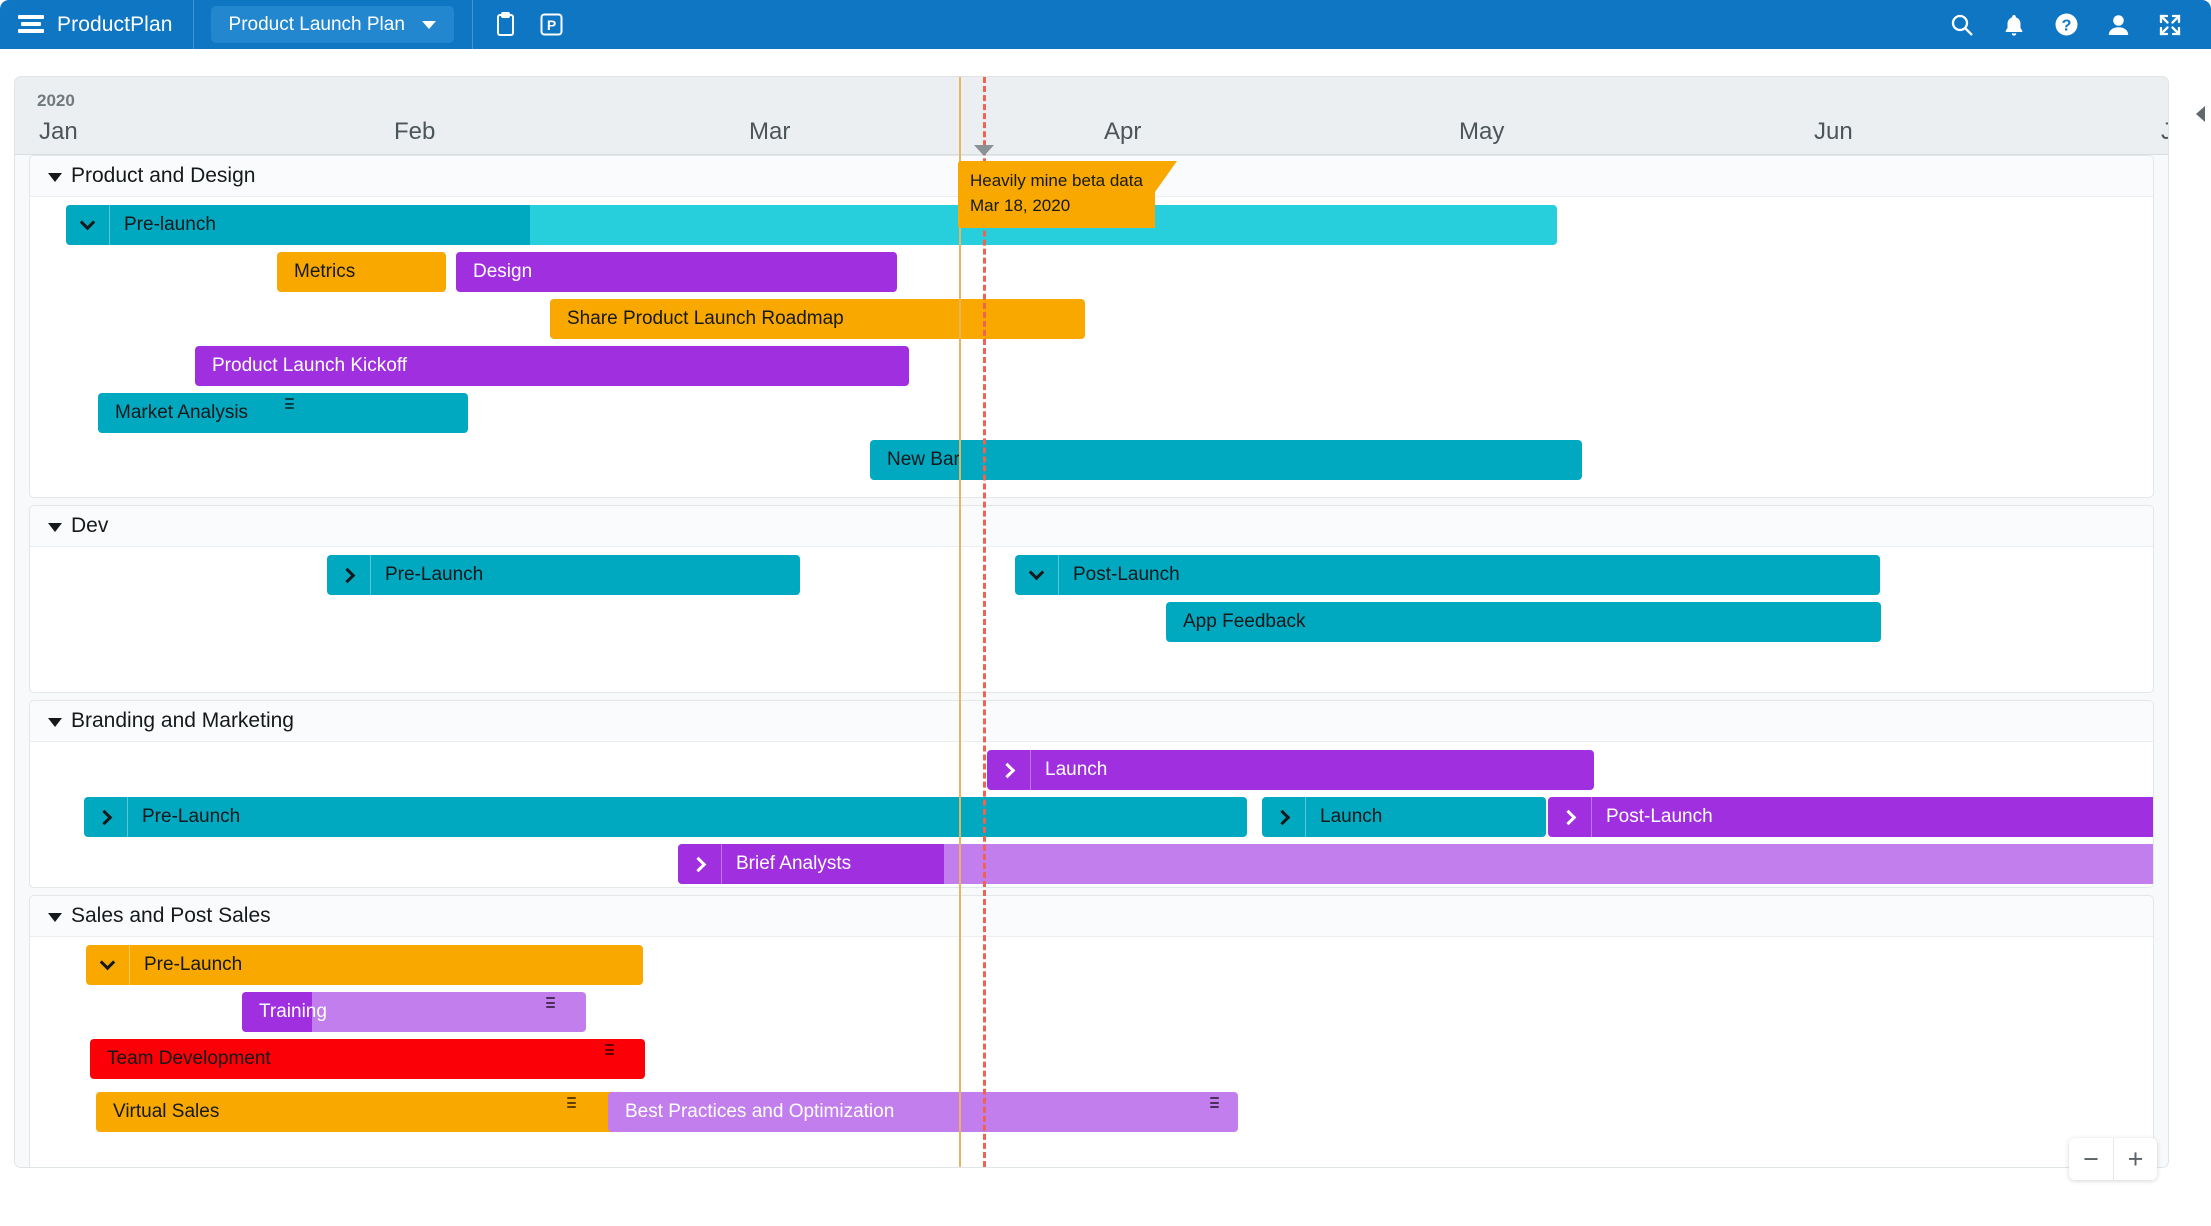 The height and width of the screenshot is (1226, 2211). Describe the element at coordinates (163, 175) in the screenshot. I see `lane-title-label: Product and Design` at that location.